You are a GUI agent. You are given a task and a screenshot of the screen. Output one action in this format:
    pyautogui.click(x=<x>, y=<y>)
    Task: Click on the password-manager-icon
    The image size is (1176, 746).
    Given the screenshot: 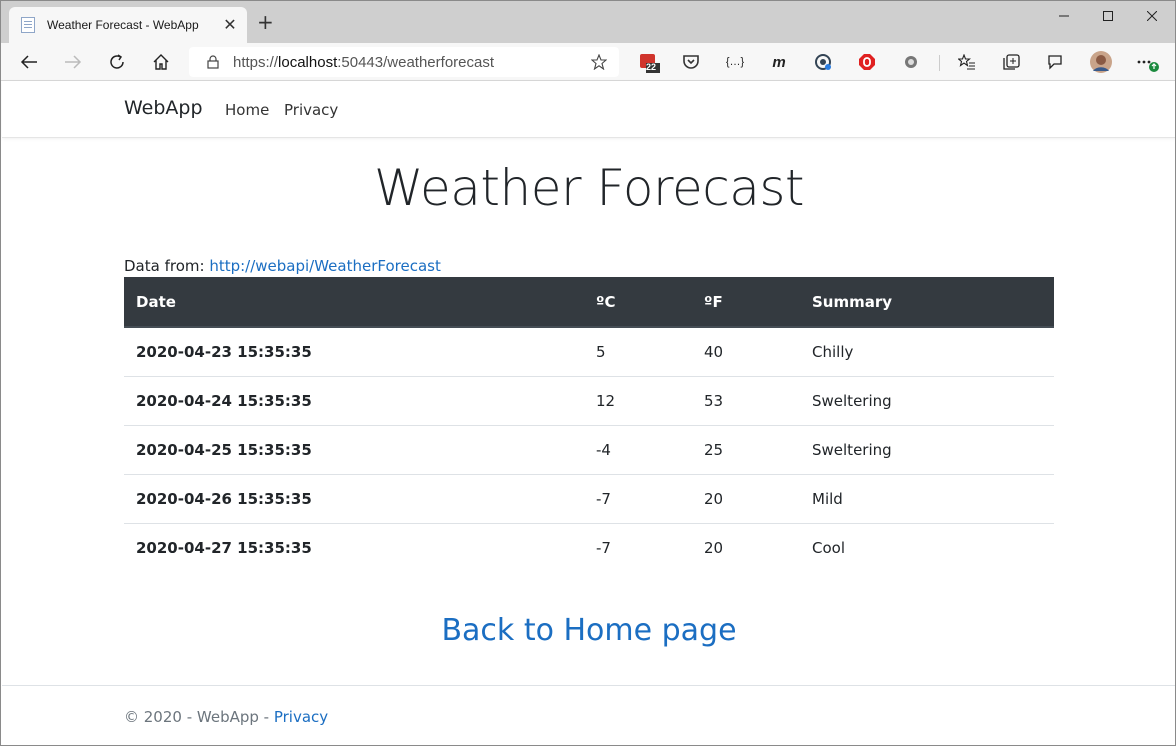 What is the action you would take?
    pyautogui.click(x=823, y=62)
    